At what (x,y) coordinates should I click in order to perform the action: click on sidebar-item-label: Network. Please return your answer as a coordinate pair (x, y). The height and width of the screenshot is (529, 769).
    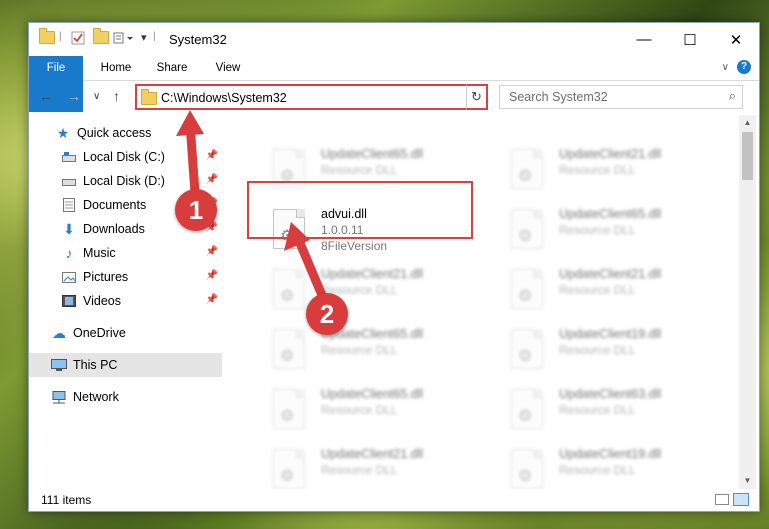
    Looking at the image, I should click on (96, 397).